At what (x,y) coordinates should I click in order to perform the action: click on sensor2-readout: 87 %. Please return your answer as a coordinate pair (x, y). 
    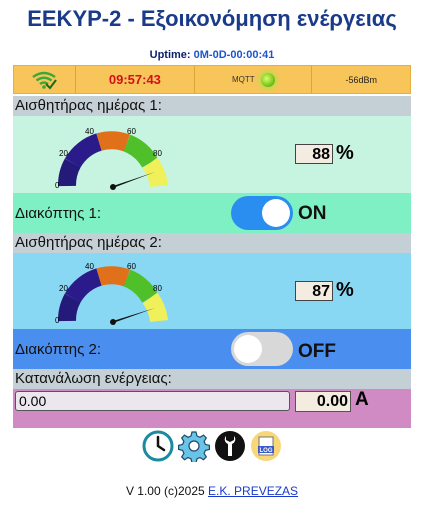
    Looking at the image, I should click on (324, 290).